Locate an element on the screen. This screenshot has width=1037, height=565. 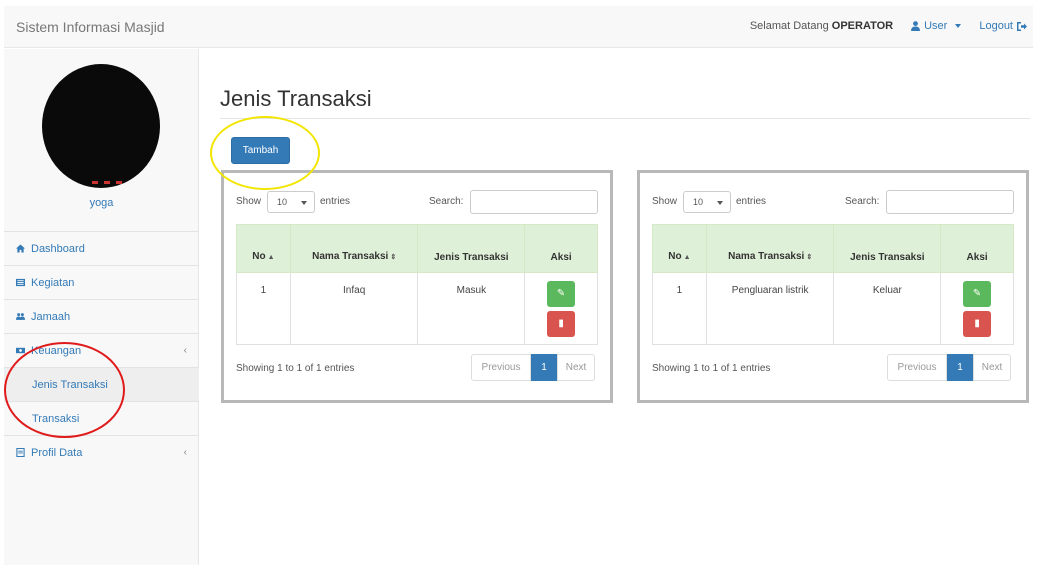
table-row: 1 Infaq Masuk ✎ ▮ is located at coordinates (417, 308).